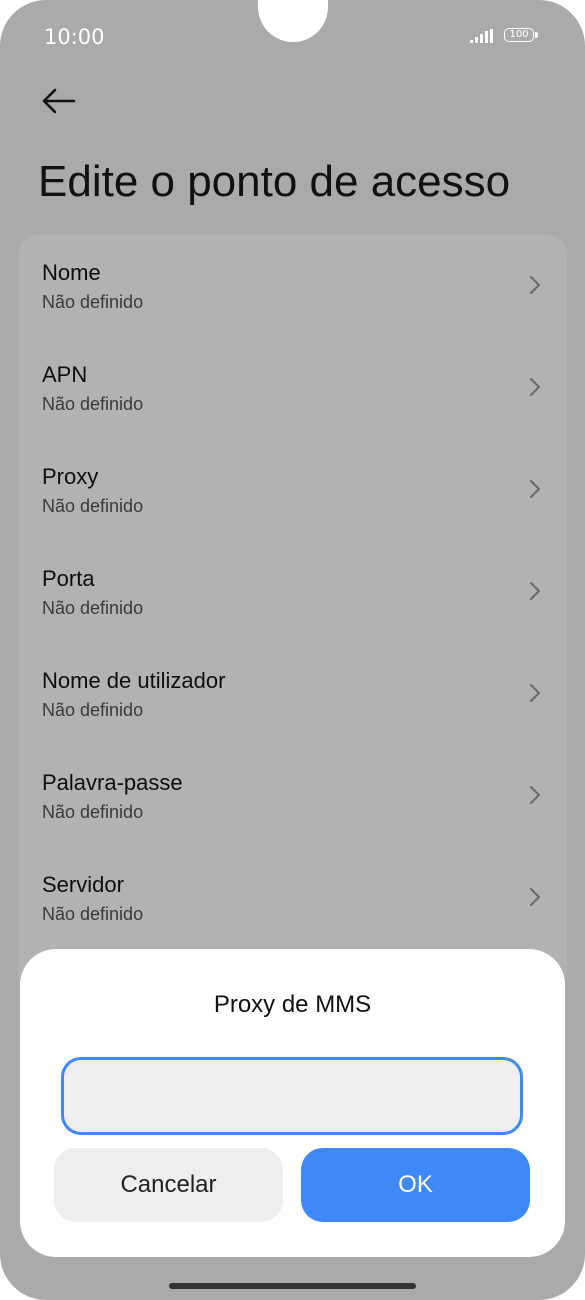 The image size is (585, 1300). Describe the element at coordinates (292, 590) in the screenshot. I see `settings-item-porta: Porta Não definido` at that location.